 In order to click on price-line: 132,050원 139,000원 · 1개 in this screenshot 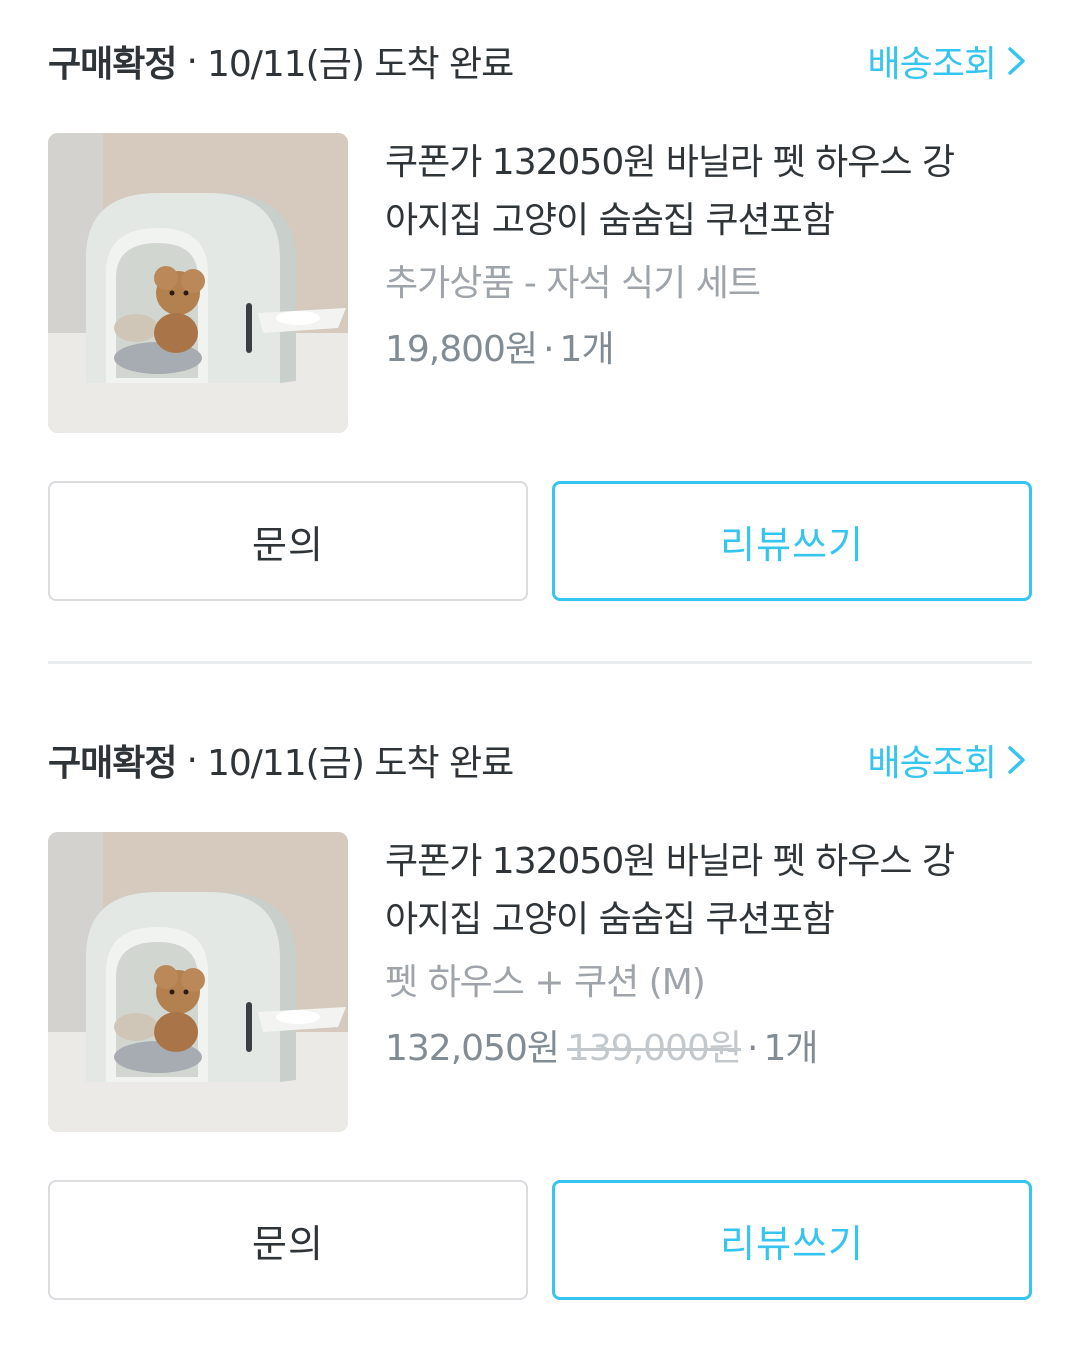, I will do `click(700, 1049)`.